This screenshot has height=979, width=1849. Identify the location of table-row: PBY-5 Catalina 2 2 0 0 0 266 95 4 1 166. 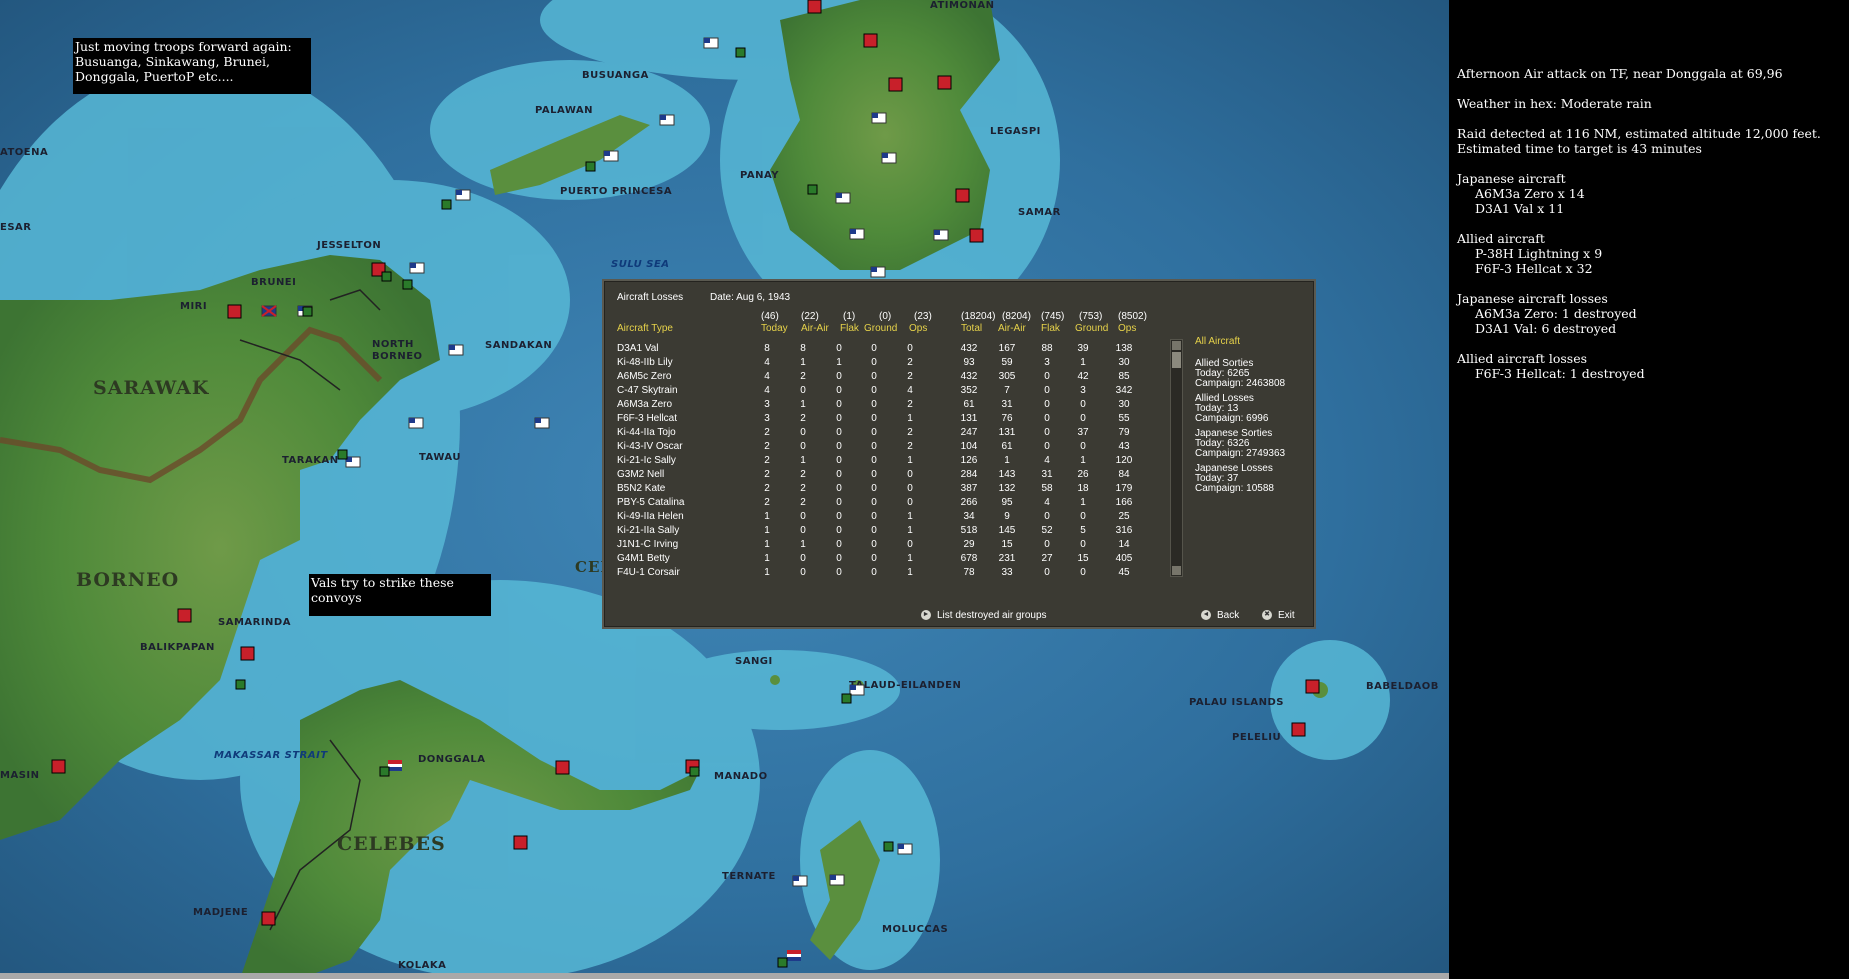
(884, 504).